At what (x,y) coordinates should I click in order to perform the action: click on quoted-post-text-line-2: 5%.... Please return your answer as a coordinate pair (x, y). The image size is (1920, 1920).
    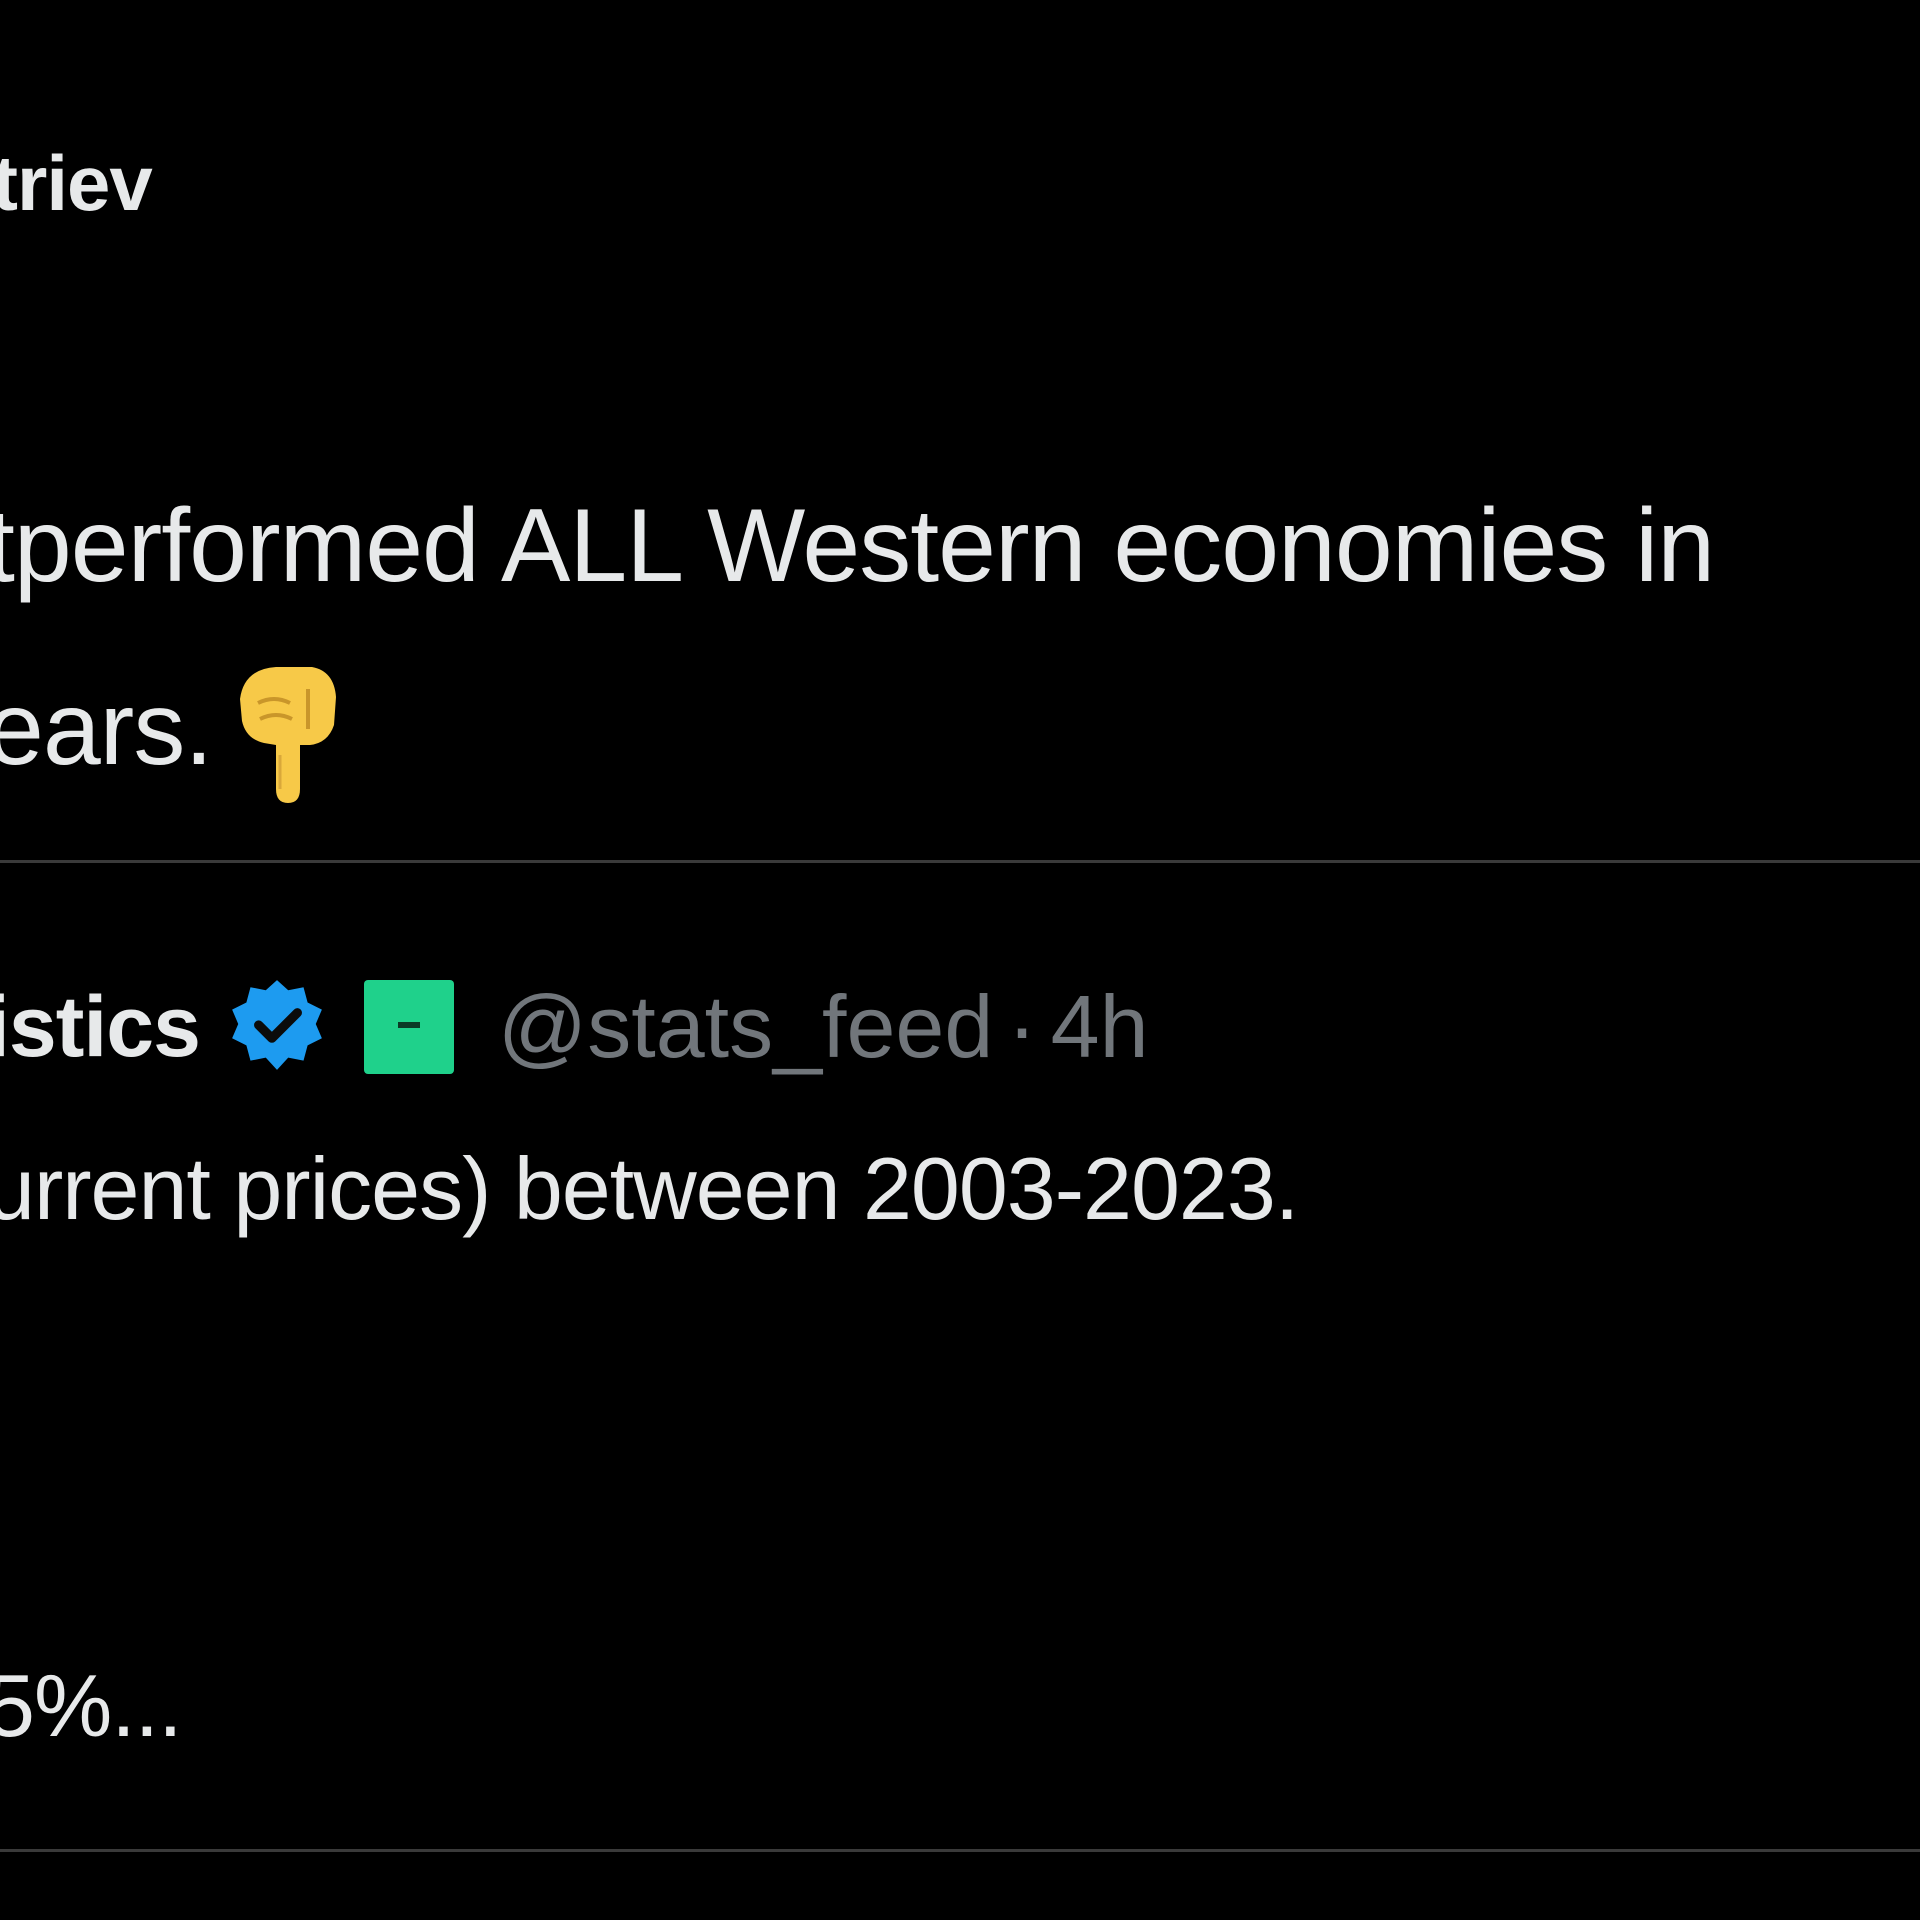
    Looking at the image, I should click on (91, 1705).